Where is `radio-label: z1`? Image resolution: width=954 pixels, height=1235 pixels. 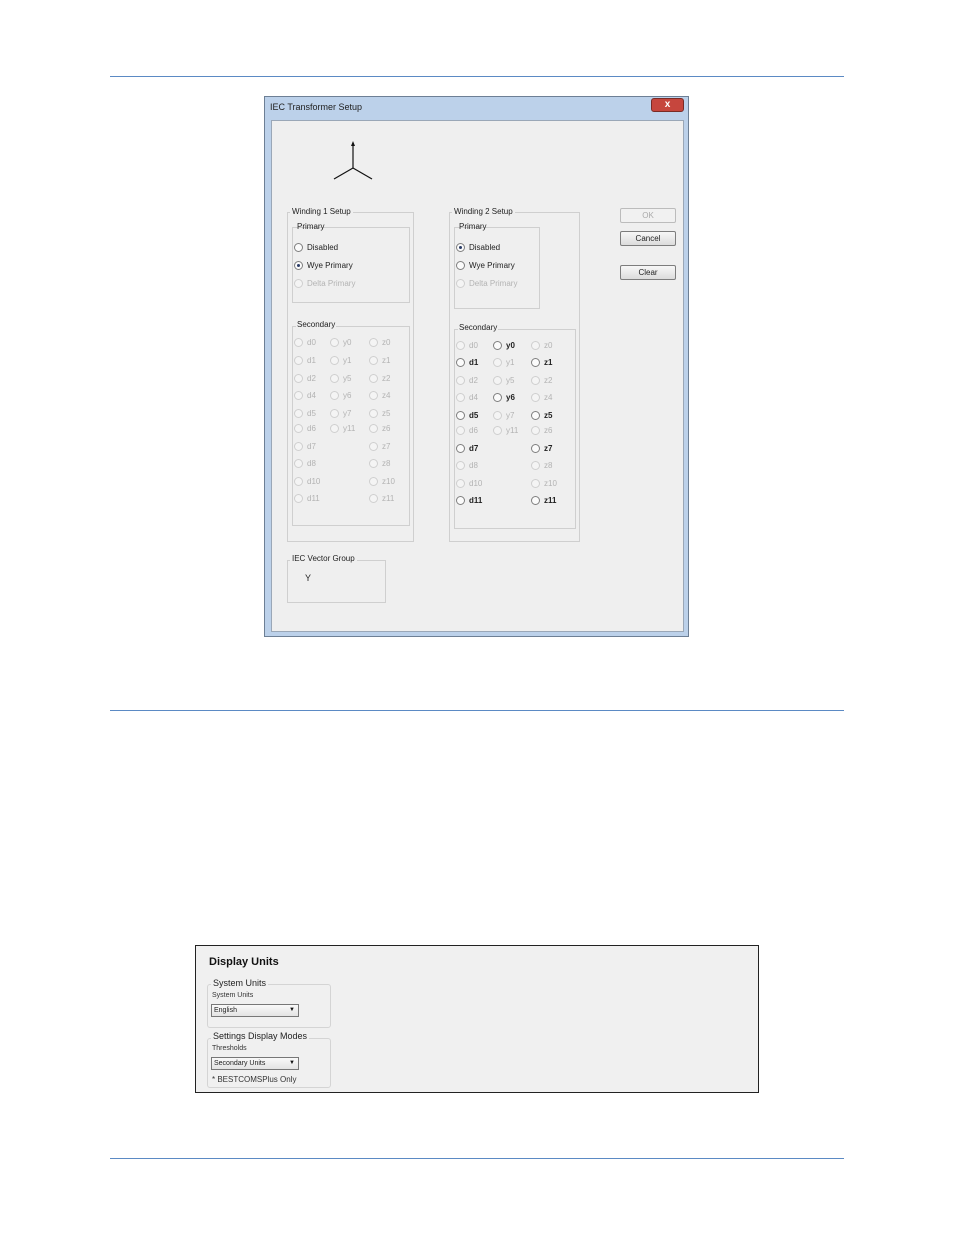
radio-label: z1 is located at coordinates (548, 362).